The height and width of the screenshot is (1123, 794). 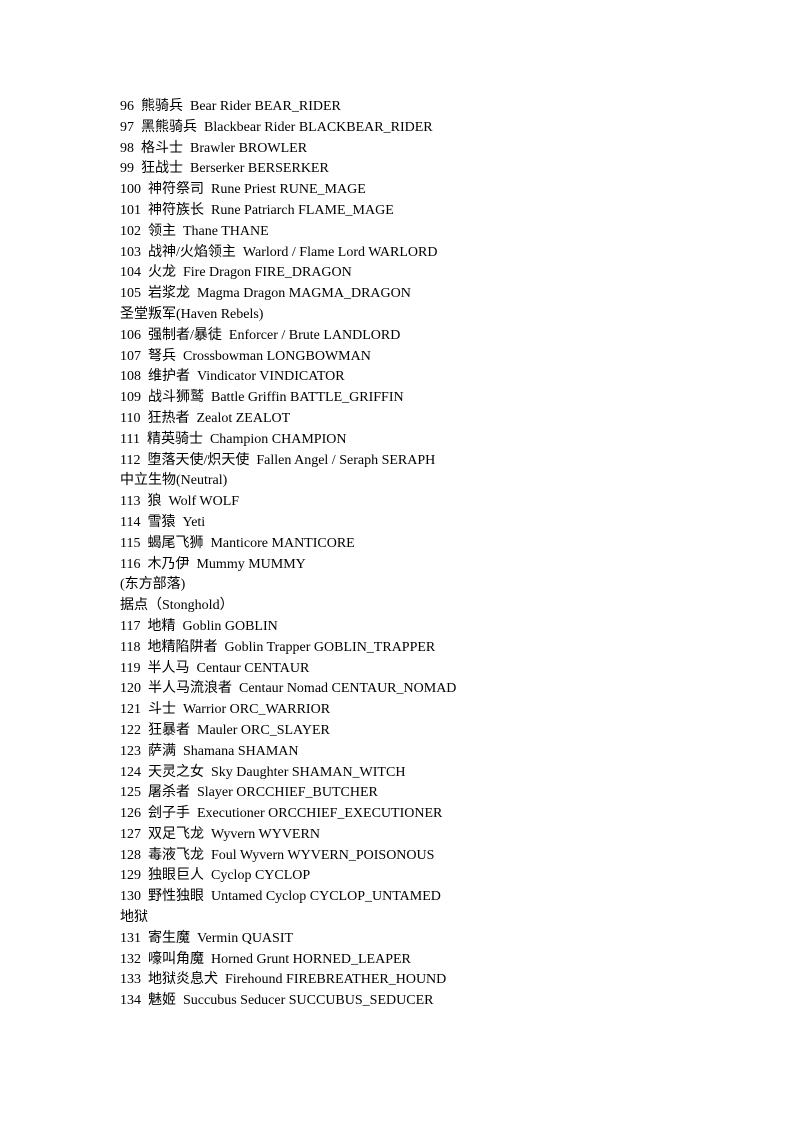 I want to click on section-heading: (东方部落), so click(x=153, y=585).